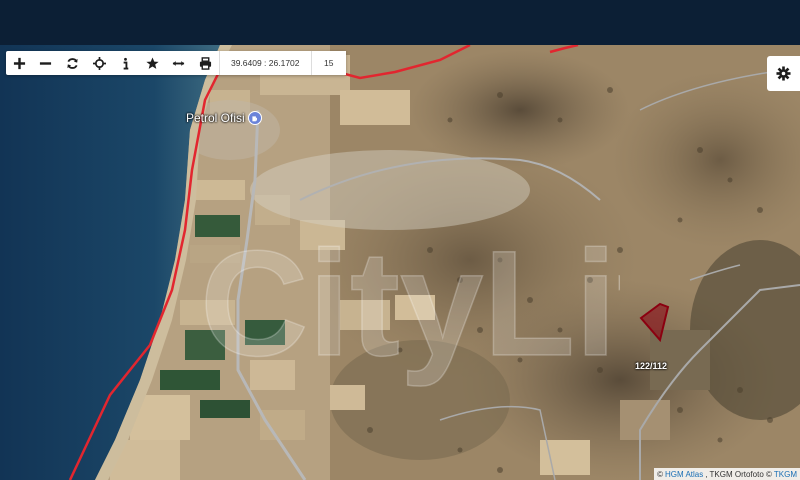 This screenshot has height=480, width=800. I want to click on zoom-out-button, so click(46, 63).